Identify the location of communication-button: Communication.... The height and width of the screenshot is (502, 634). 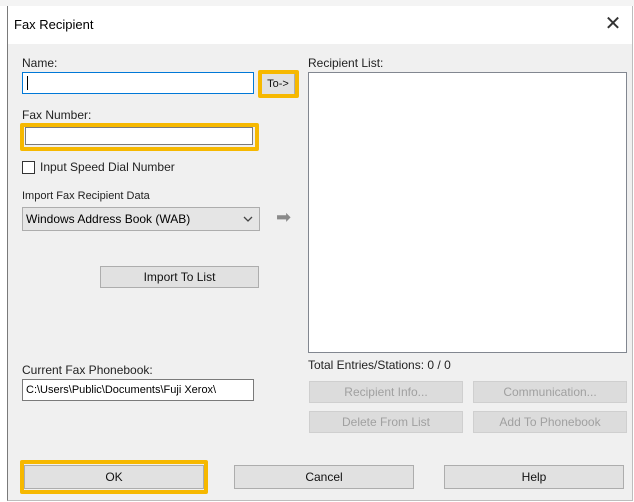
(550, 392).